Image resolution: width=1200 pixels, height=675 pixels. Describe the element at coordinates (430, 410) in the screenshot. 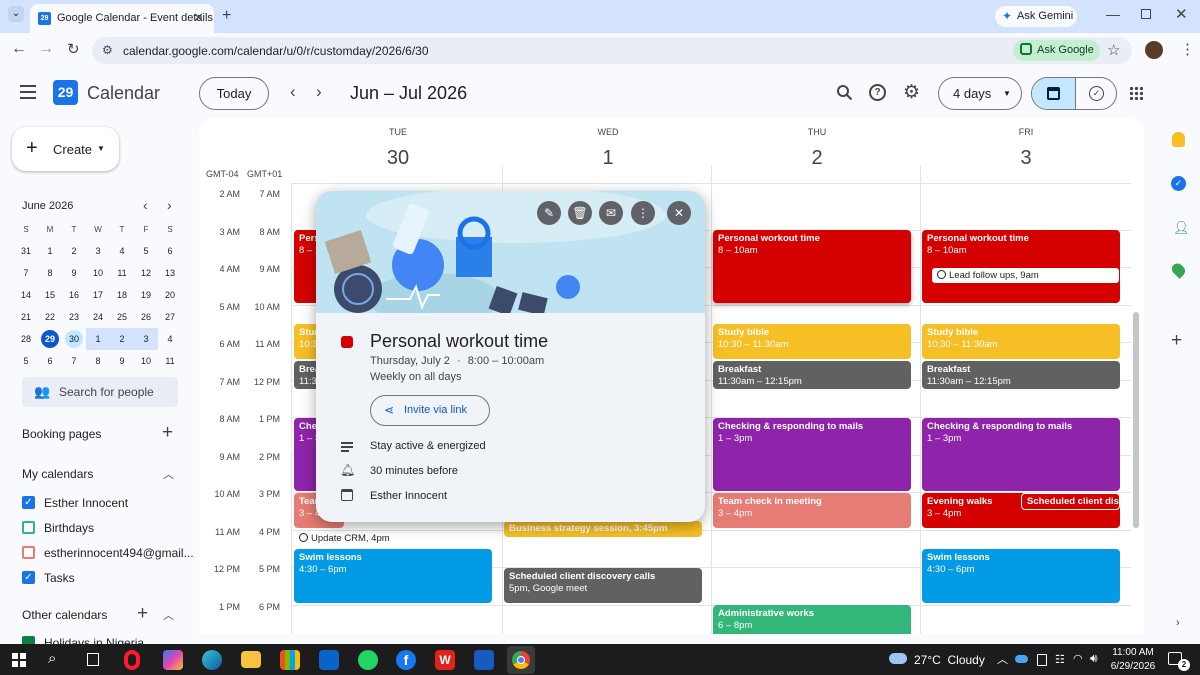

I see `invite-via-link-button: ⋖ Invite via link` at that location.